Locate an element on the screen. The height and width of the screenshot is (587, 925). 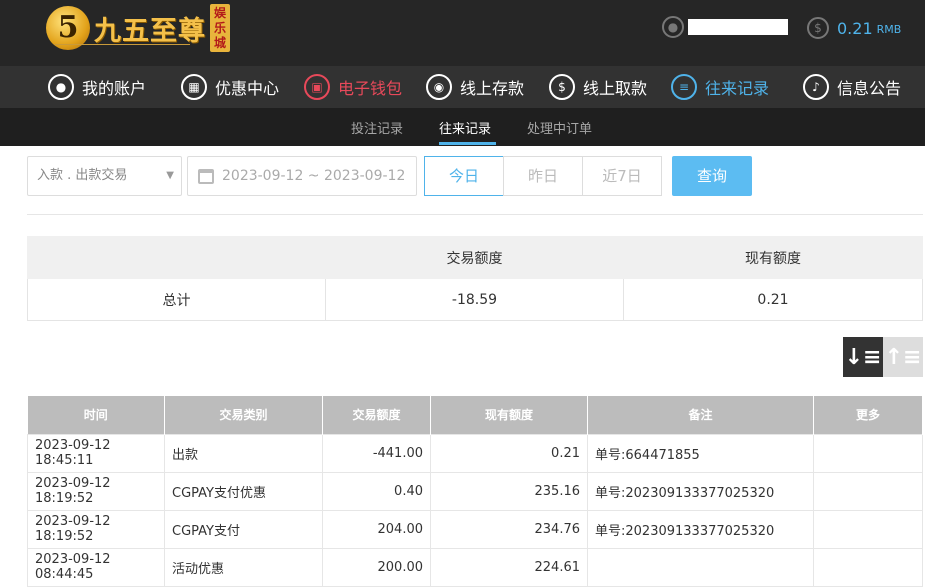
user-avatar-icon: ● is located at coordinates (673, 27).